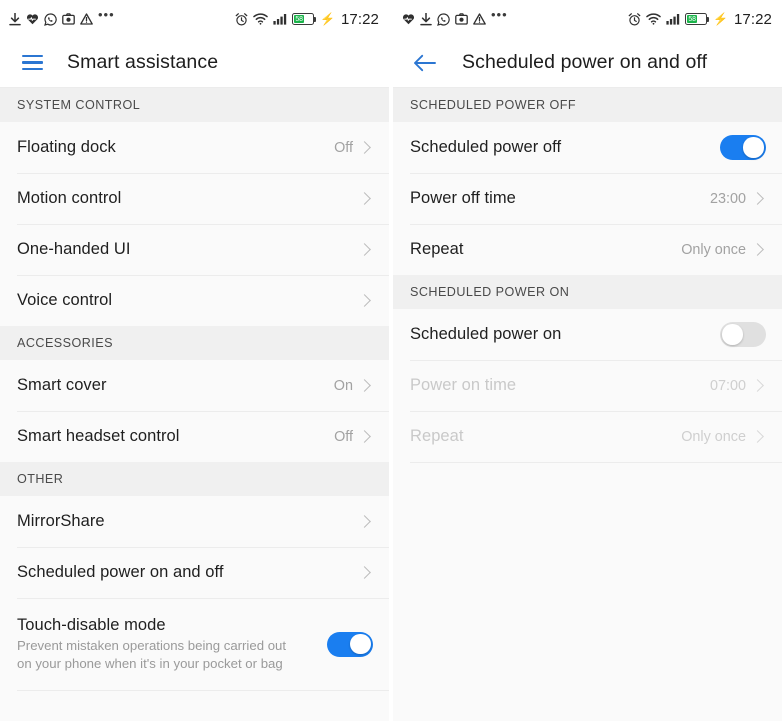 This screenshot has height=721, width=782. What do you see at coordinates (587, 462) in the screenshot?
I see `list-bottom-divider` at bounding box center [587, 462].